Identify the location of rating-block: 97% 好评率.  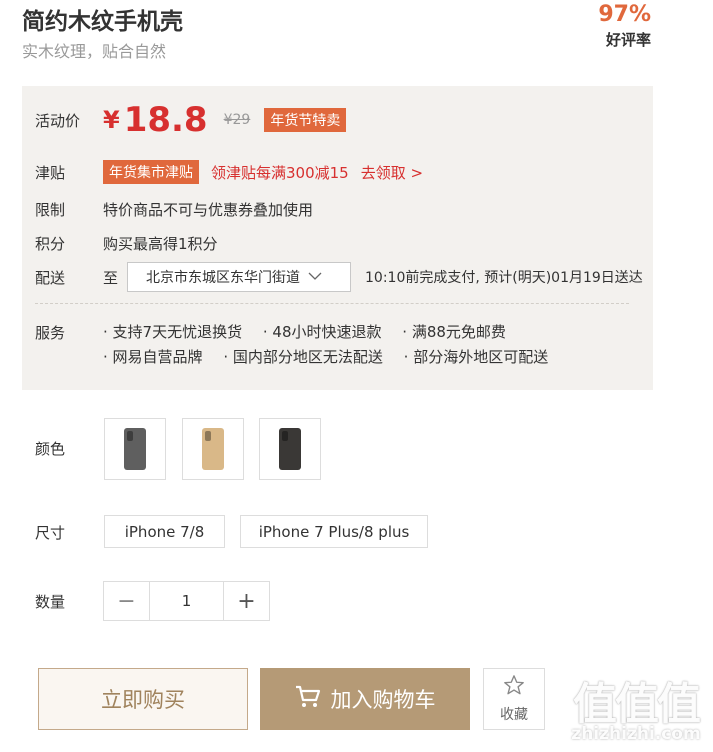
(624, 26).